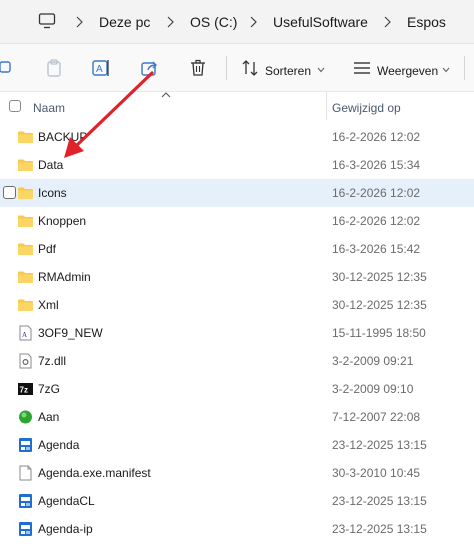 This screenshot has width=474, height=544. Describe the element at coordinates (48, 305) in the screenshot. I see `file-name: Xml` at that location.